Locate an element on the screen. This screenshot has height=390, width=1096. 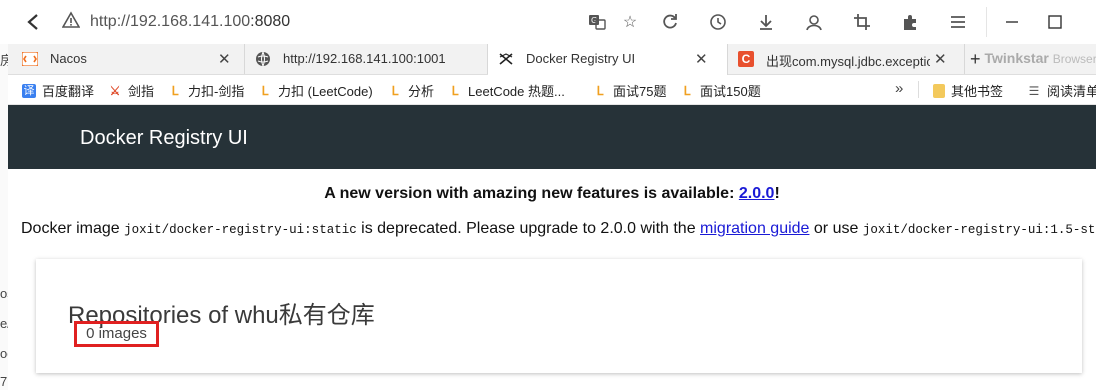
reload-icon is located at coordinates (670, 22).